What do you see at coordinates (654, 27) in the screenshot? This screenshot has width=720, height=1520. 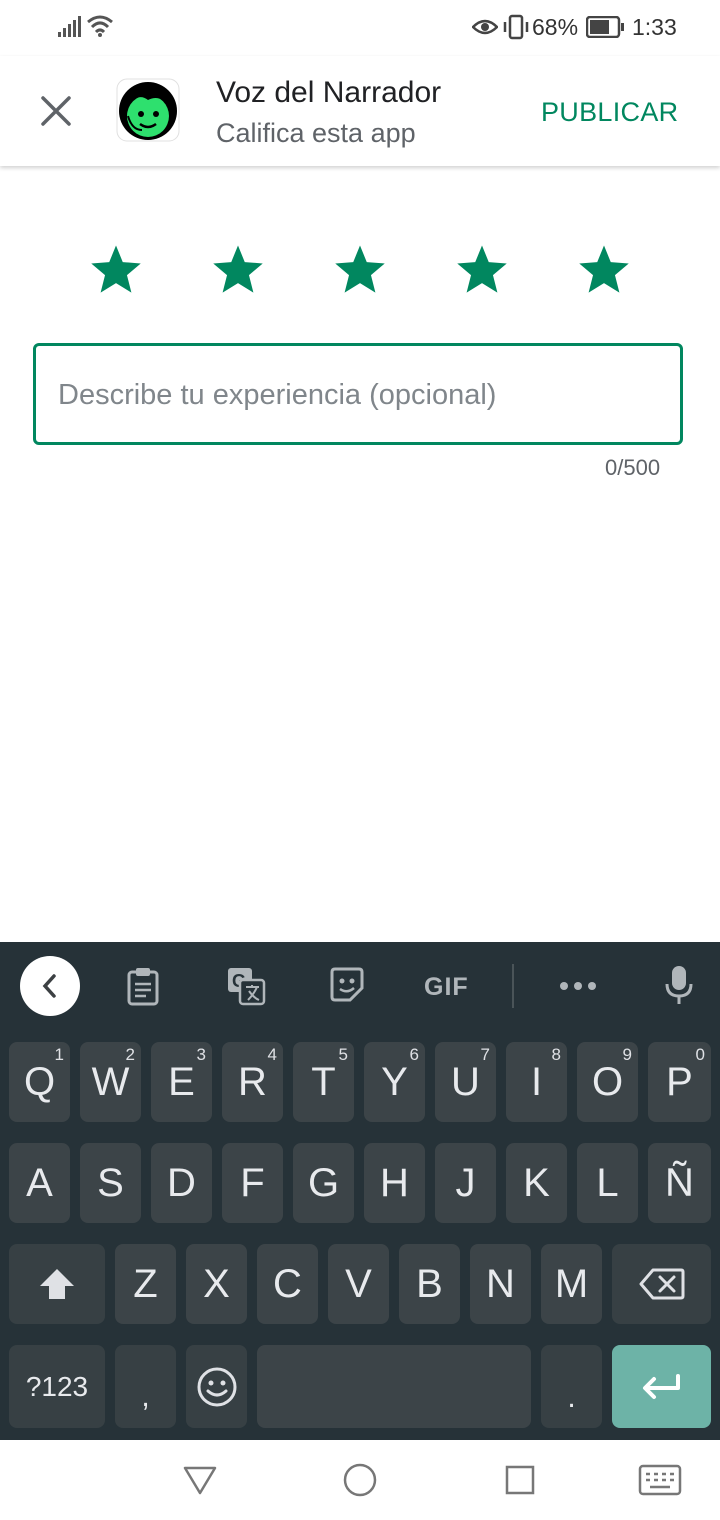 I see `clock: 1:33` at bounding box center [654, 27].